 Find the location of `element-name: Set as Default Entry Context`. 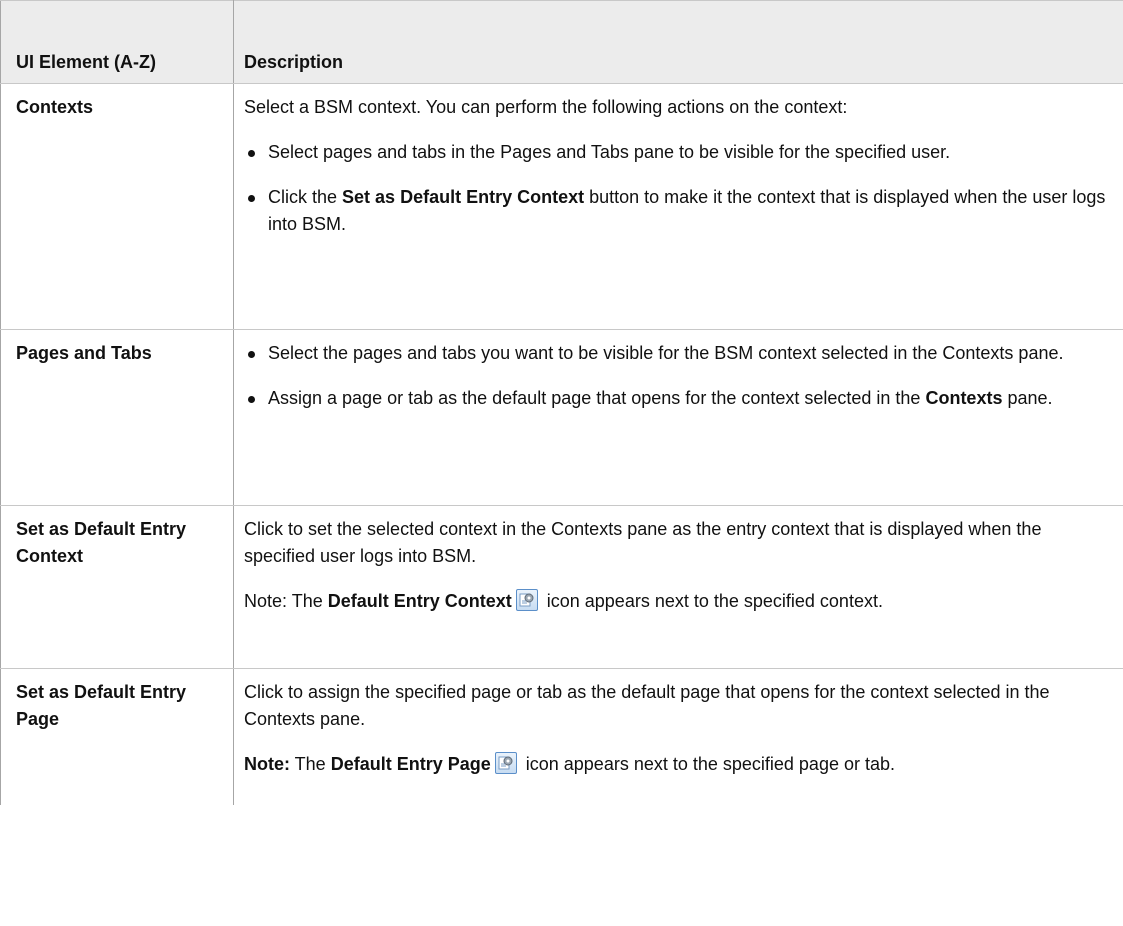

element-name: Set as Default Entry Context is located at coordinates (117, 587).